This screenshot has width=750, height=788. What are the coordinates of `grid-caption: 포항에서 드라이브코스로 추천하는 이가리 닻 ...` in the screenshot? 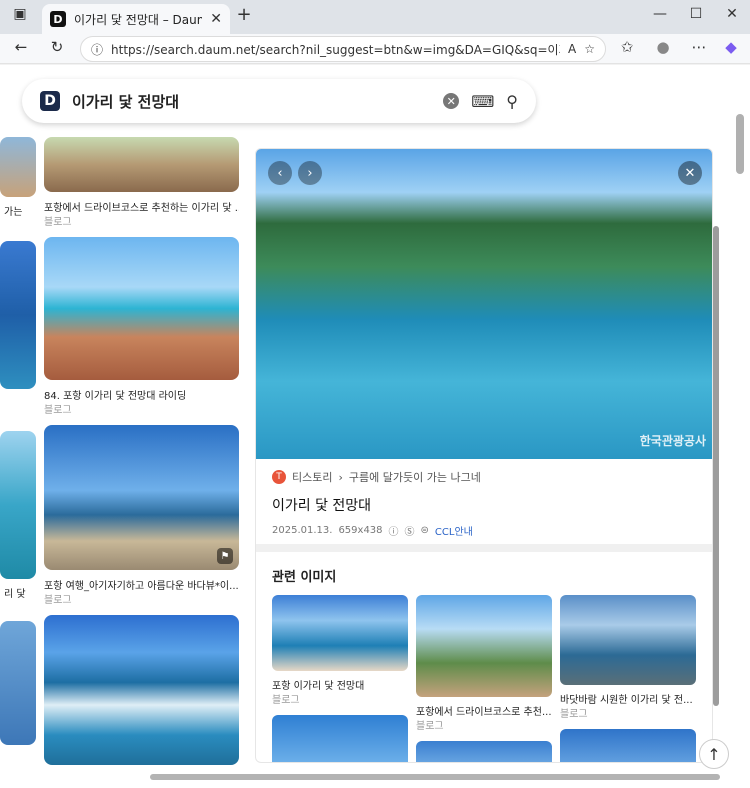 It's located at (141, 206).